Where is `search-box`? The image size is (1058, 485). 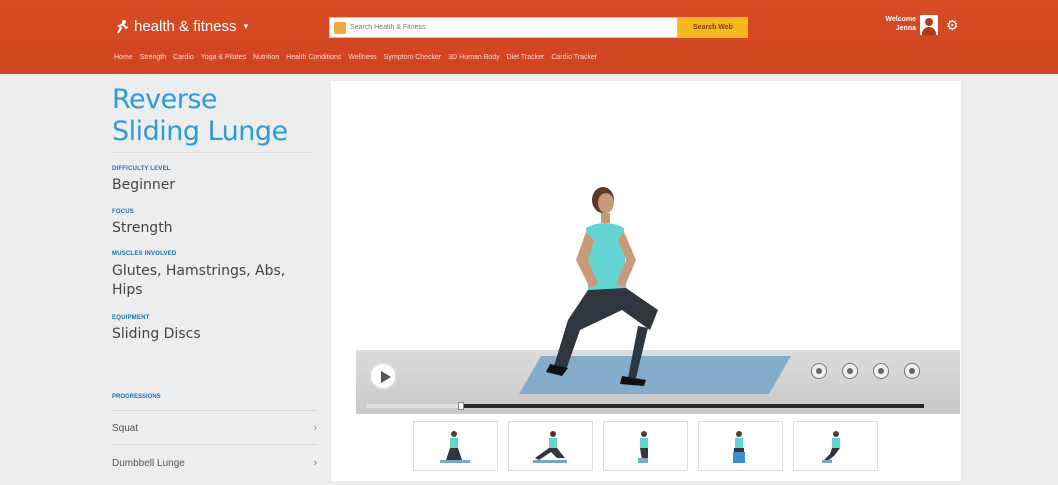 search-box is located at coordinates (503, 27).